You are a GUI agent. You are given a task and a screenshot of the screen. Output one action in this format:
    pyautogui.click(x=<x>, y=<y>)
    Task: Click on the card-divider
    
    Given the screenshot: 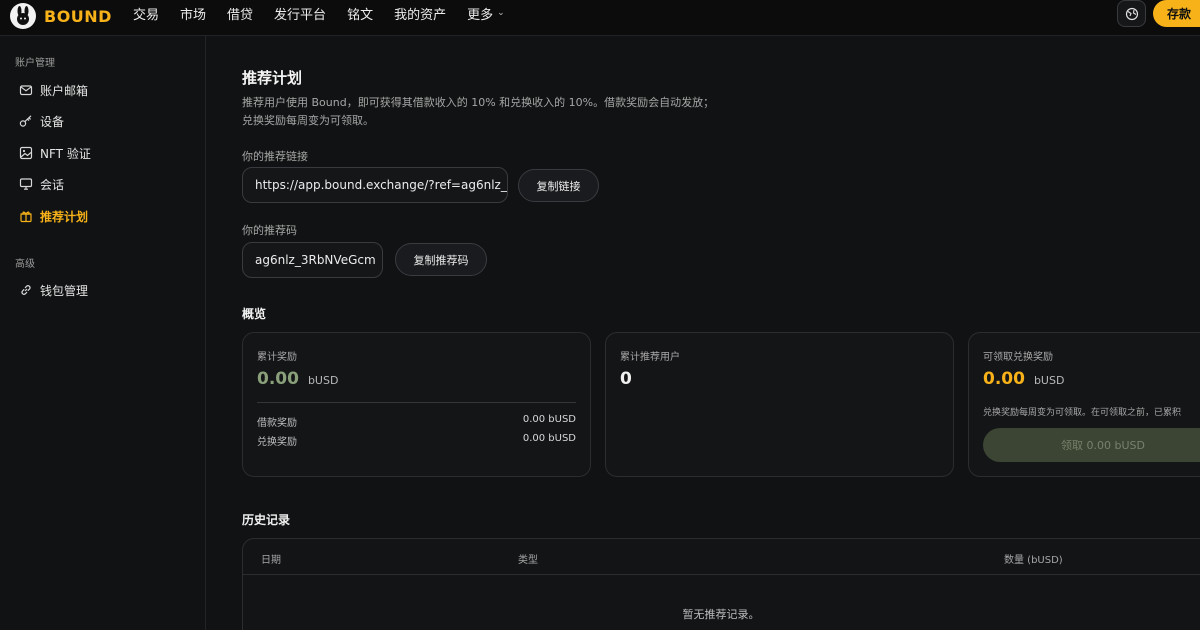 What is the action you would take?
    pyautogui.click(x=416, y=402)
    